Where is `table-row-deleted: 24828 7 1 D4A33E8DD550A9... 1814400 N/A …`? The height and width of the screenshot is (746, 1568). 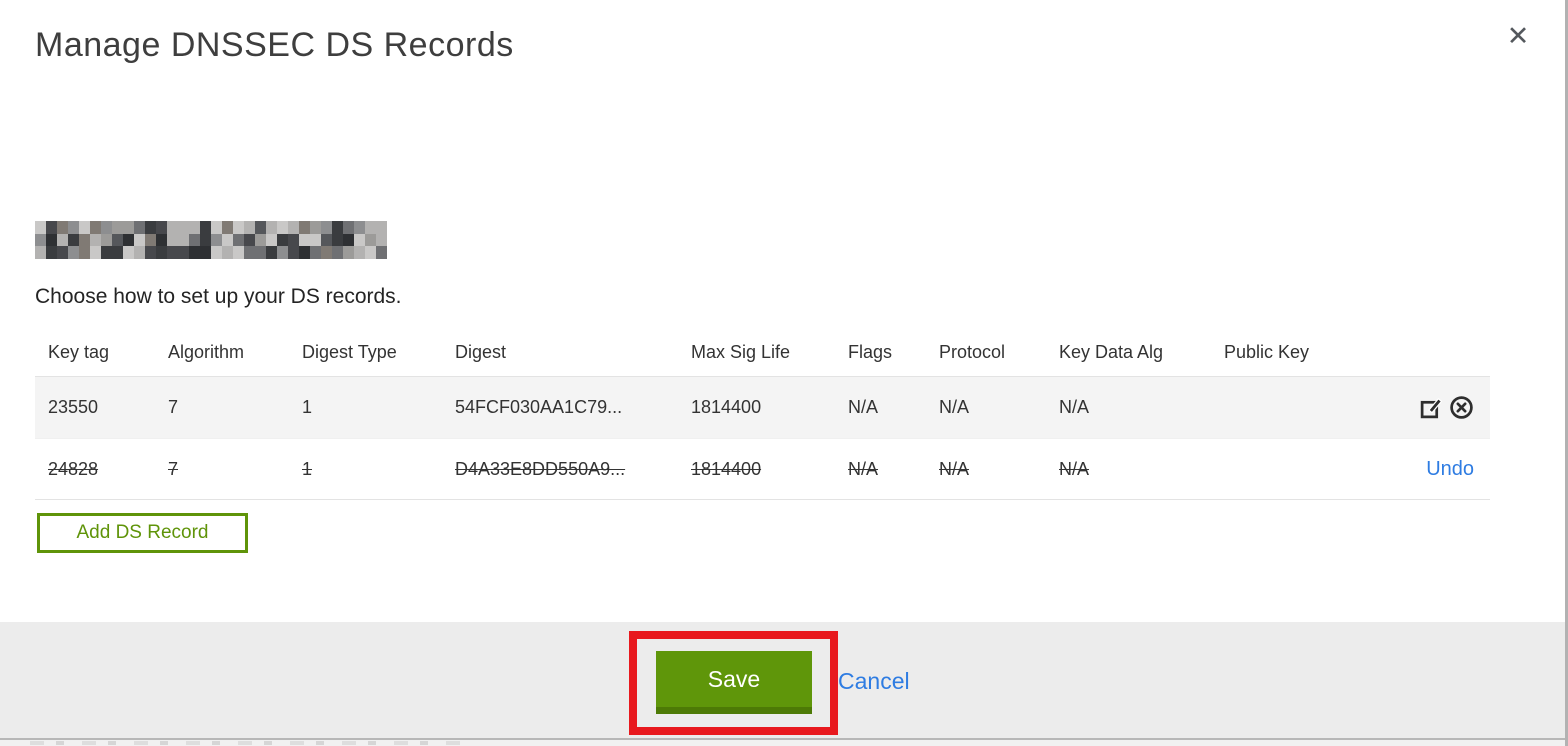
table-row-deleted: 24828 7 1 D4A33E8DD550A9... 1814400 N/A … is located at coordinates (762, 469).